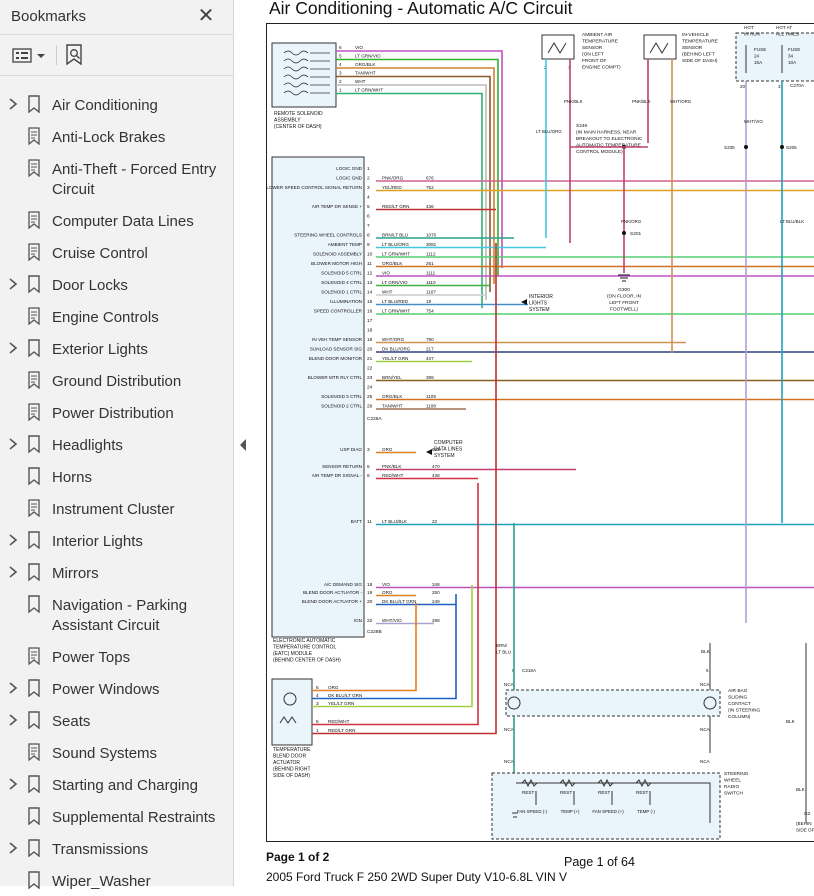  What do you see at coordinates (624, 233) in the screenshot?
I see `splice-dot` at bounding box center [624, 233].